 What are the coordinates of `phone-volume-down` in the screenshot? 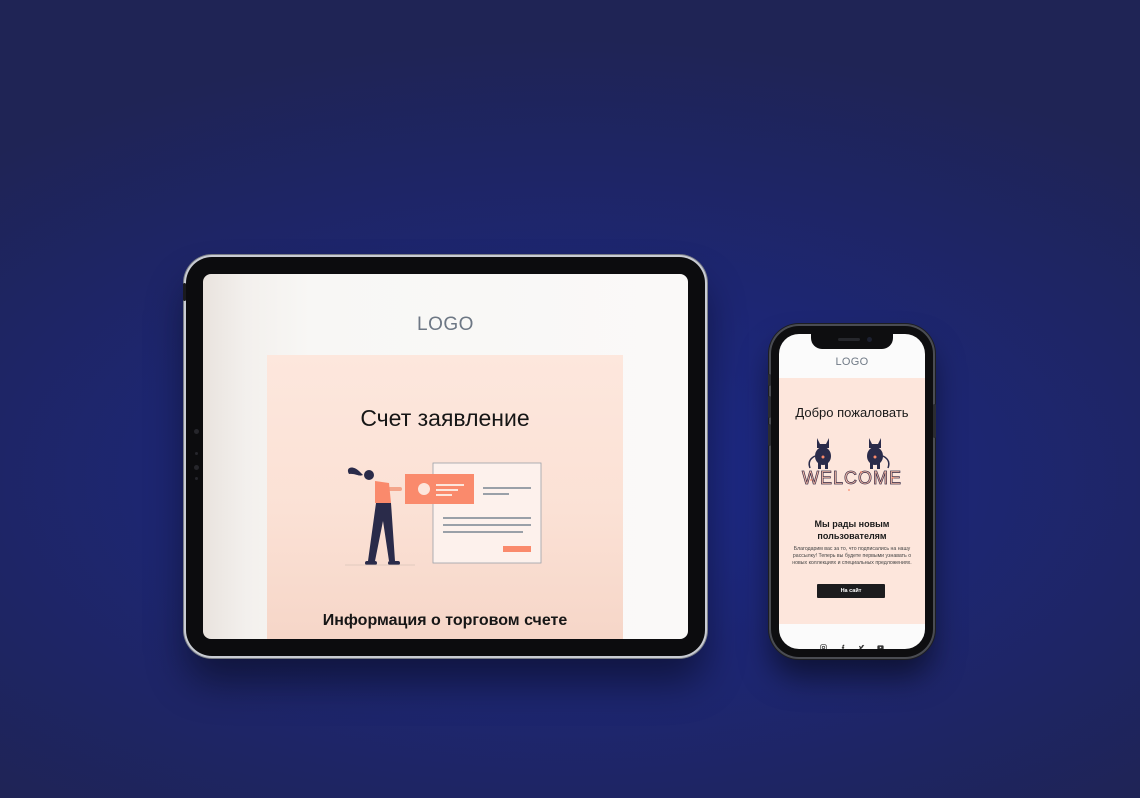 It's located at (769, 435).